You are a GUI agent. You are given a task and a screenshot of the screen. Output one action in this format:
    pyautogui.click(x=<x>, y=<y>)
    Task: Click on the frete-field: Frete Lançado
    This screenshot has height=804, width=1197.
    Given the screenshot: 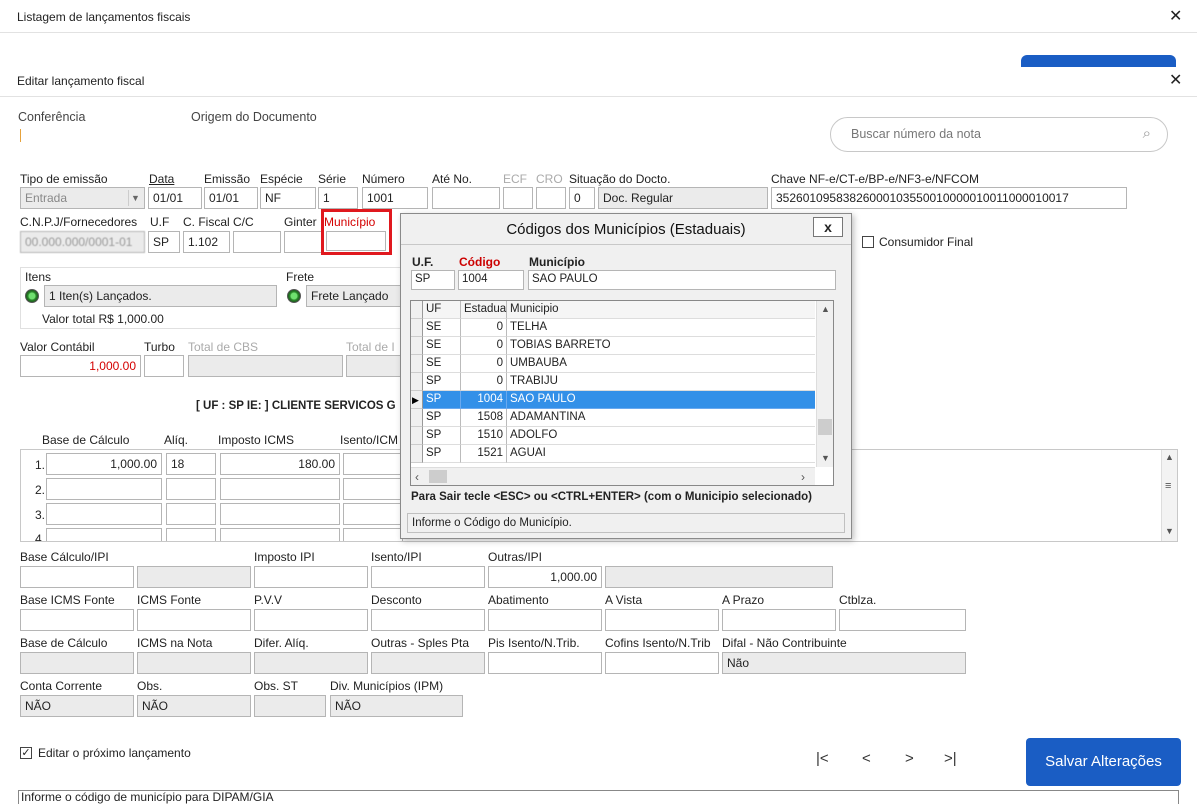 What is the action you would take?
    pyautogui.click(x=356, y=296)
    